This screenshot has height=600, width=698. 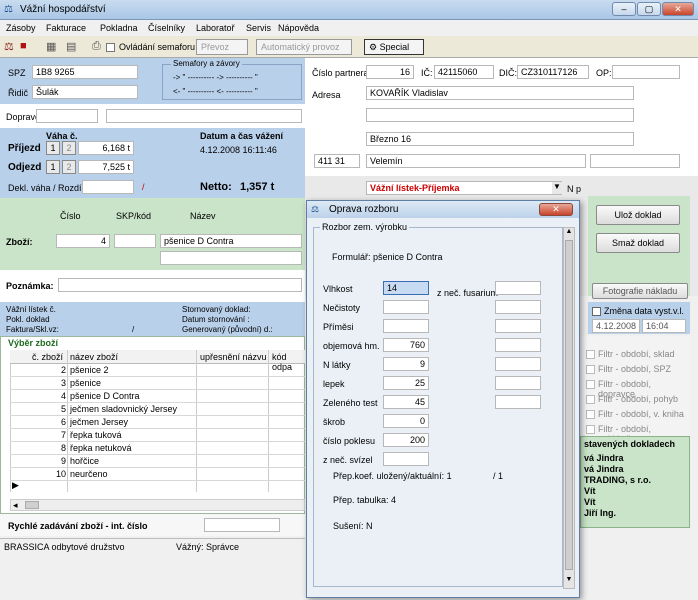 What do you see at coordinates (157, 396) in the screenshot?
I see `table-row: 4 pšenice D Contra` at bounding box center [157, 396].